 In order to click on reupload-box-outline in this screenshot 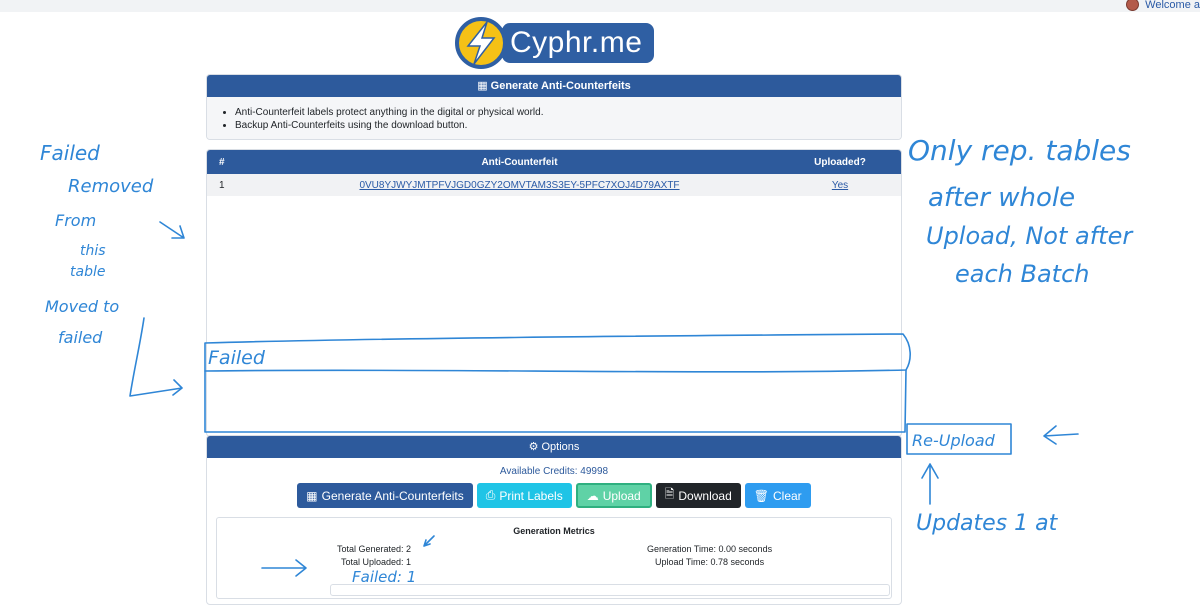, I will do `click(959, 439)`.